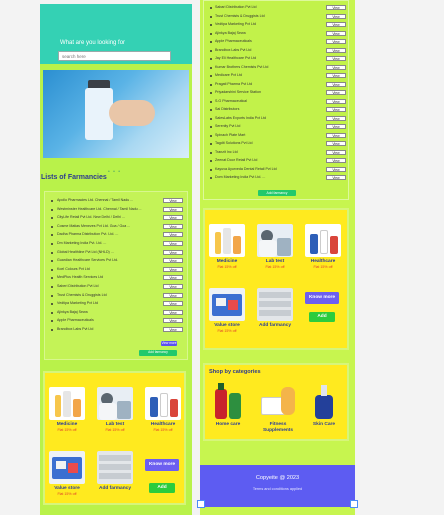 The image size is (444, 515). I want to click on home-care-image, so click(228, 401).